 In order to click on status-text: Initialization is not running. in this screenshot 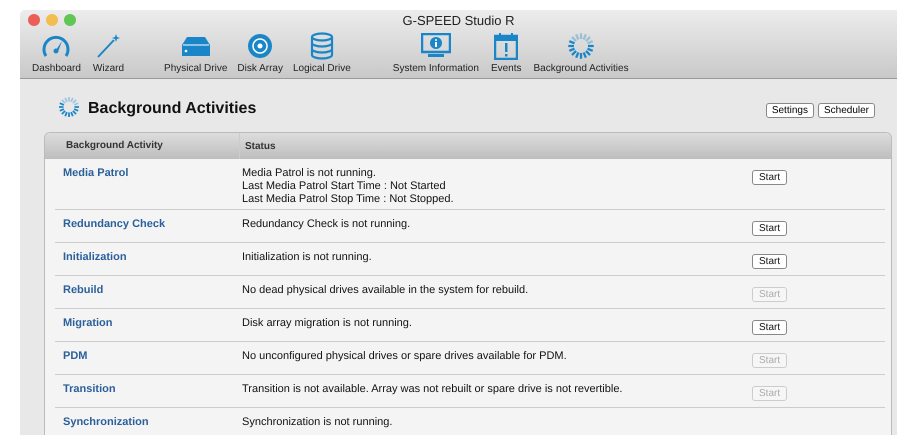, I will do `click(307, 257)`.